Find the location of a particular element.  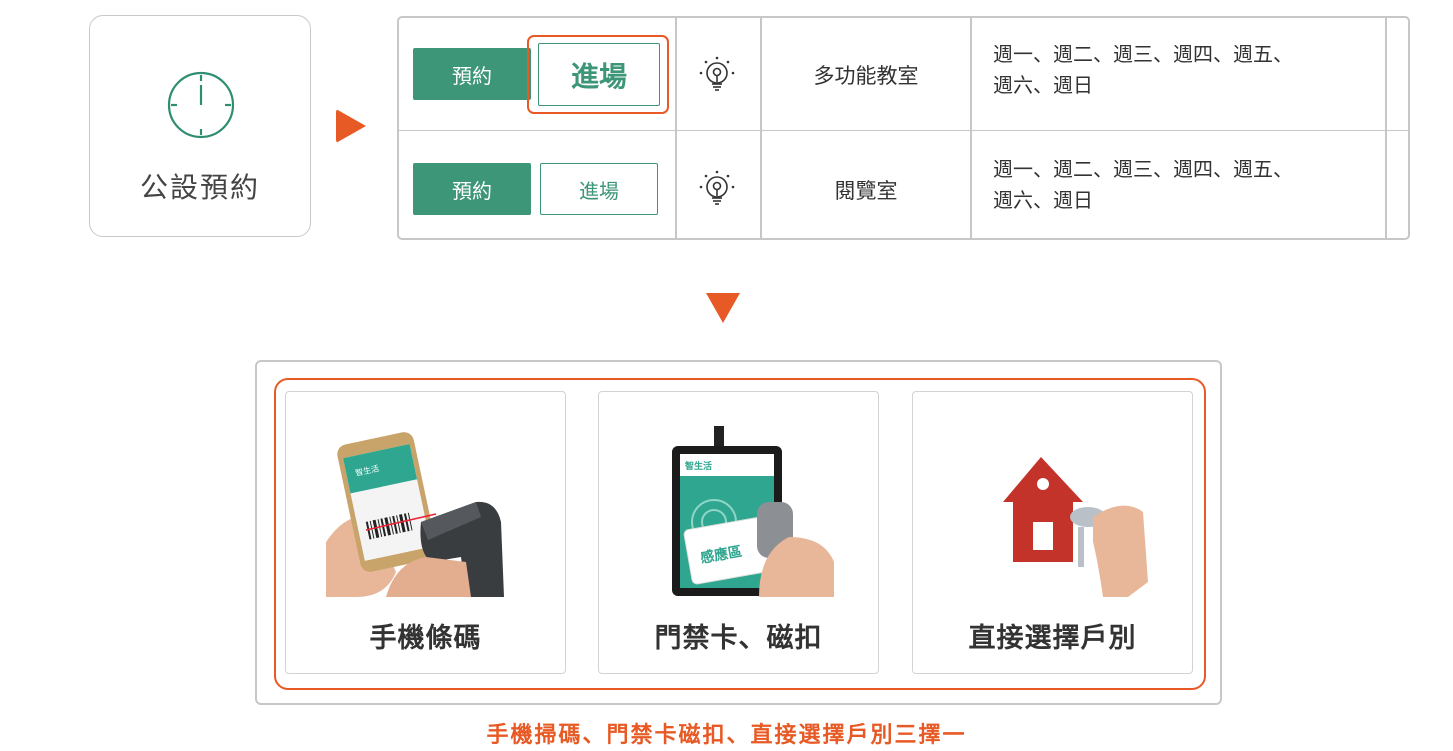

card-reader-icon: 智生活 感應區 is located at coordinates (739, 509).